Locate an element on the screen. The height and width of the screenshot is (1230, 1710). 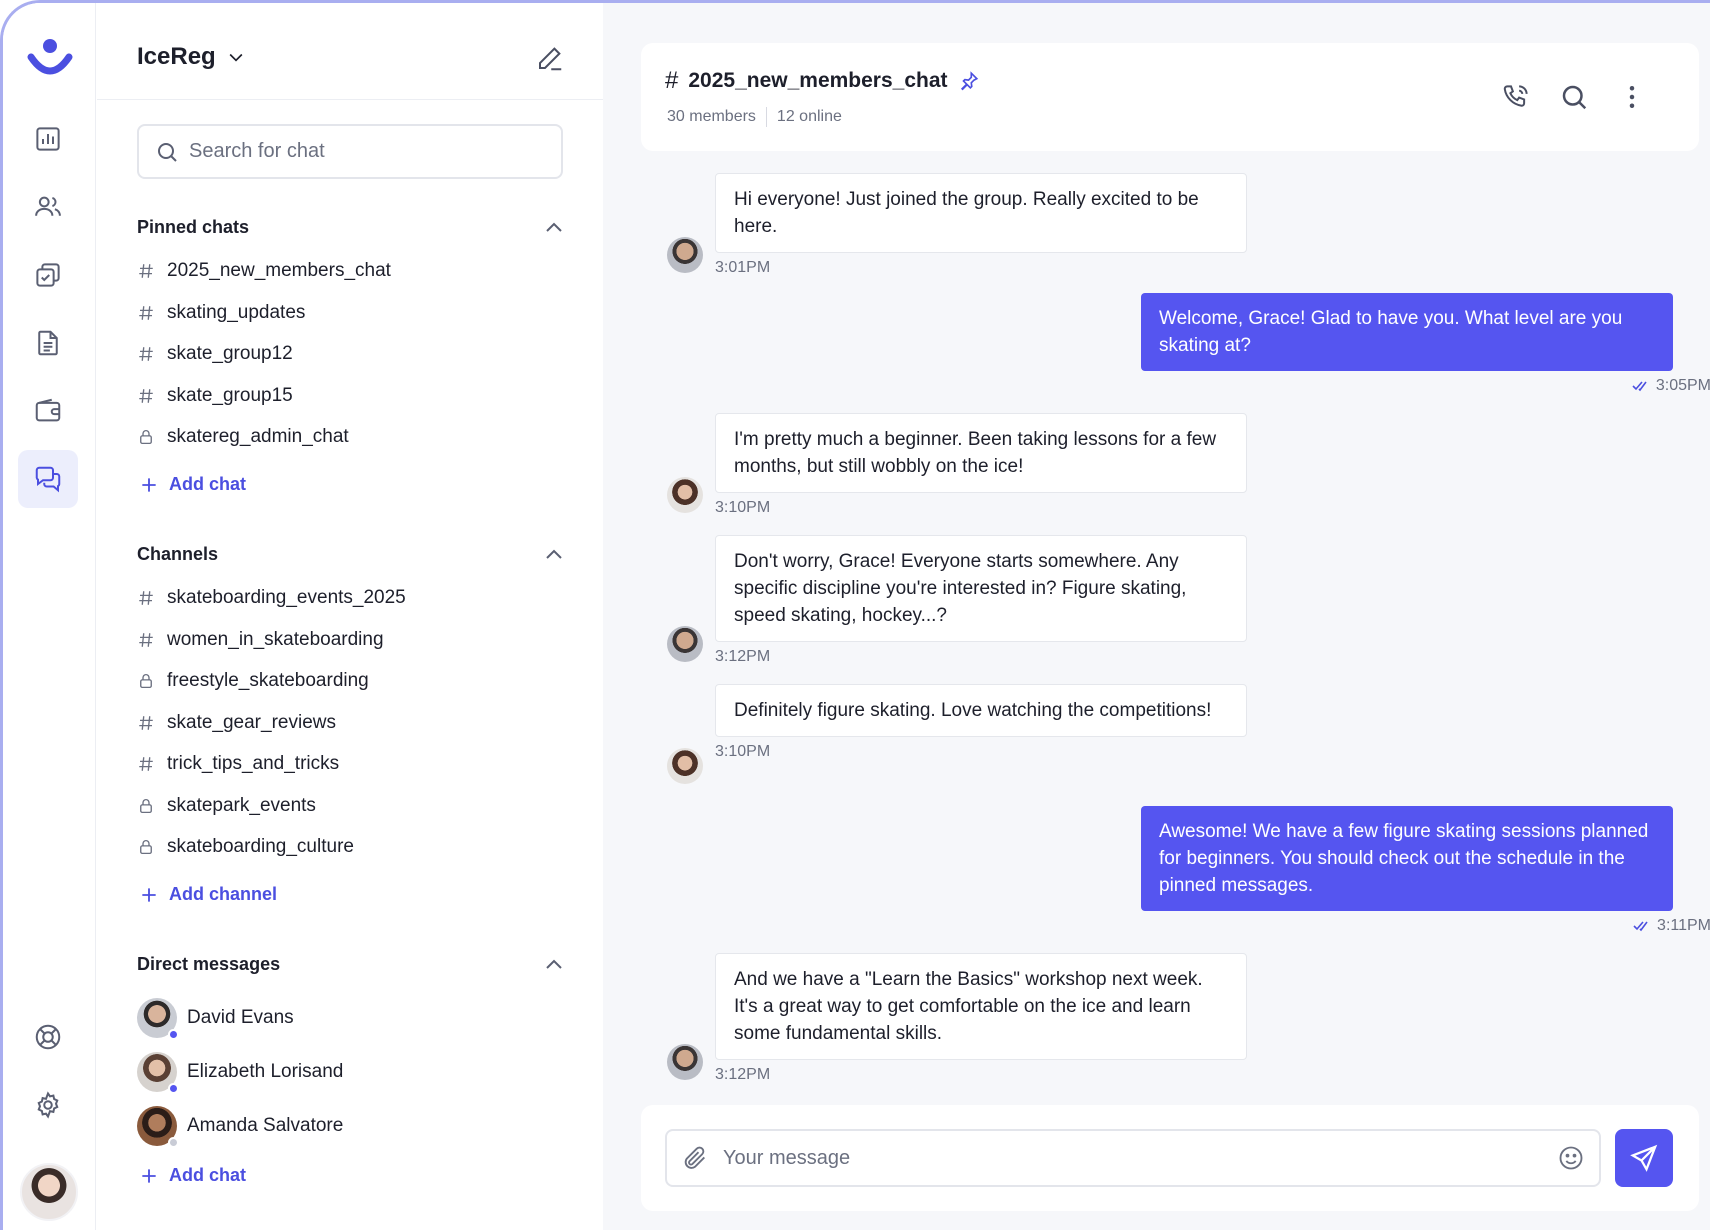
rail-wallet-button is located at coordinates (48, 411).